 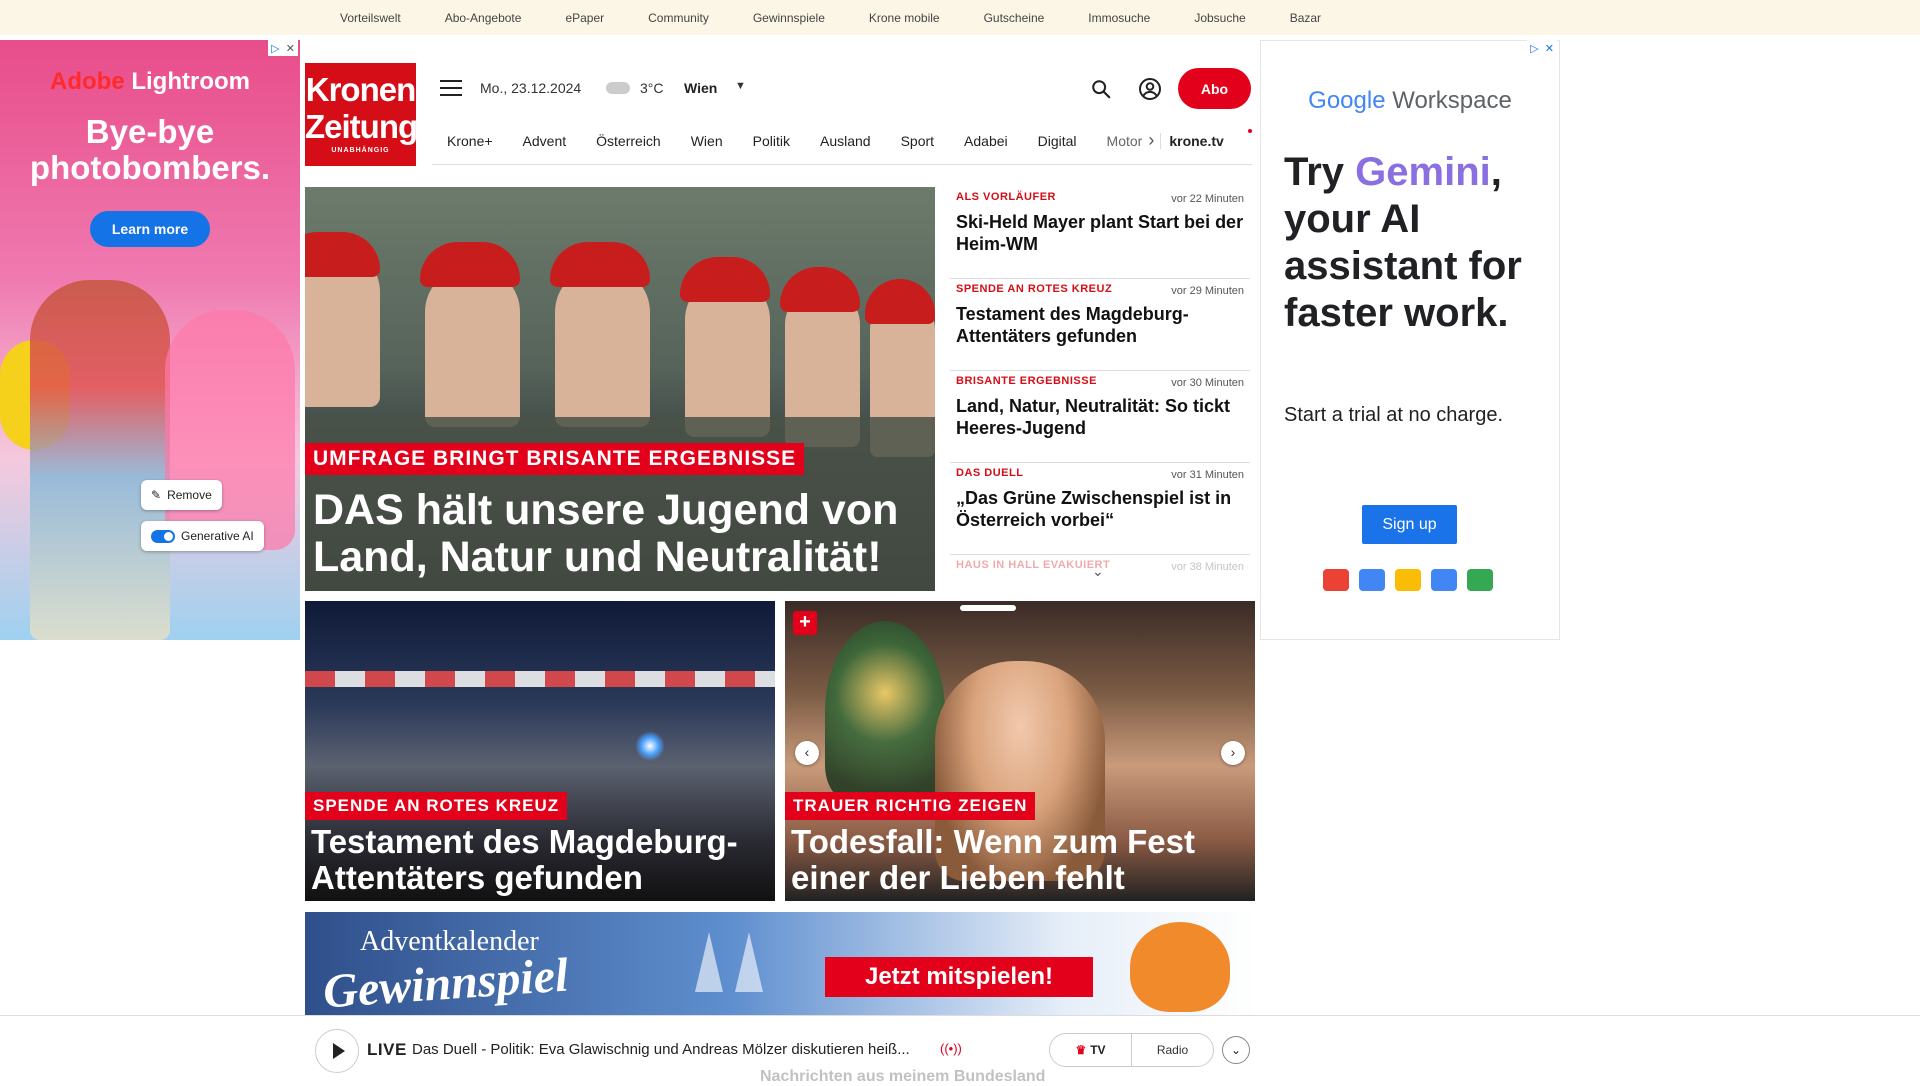 I want to click on nav-scroll-right-icon: ›, so click(x=1151, y=140).